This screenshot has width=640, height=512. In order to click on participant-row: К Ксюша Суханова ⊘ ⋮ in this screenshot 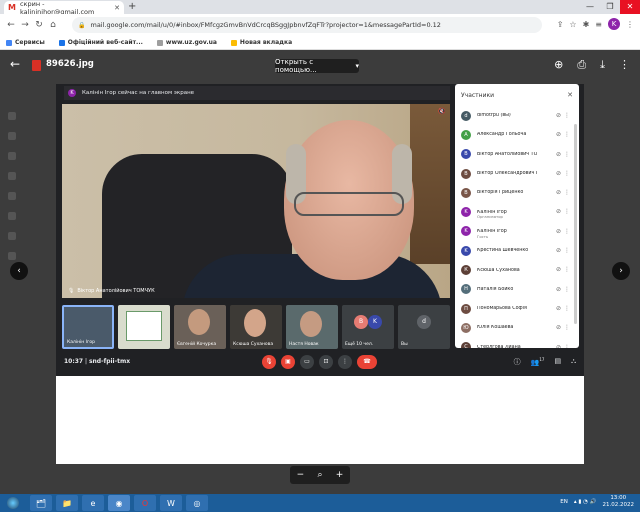, I will do `click(517, 269)`.